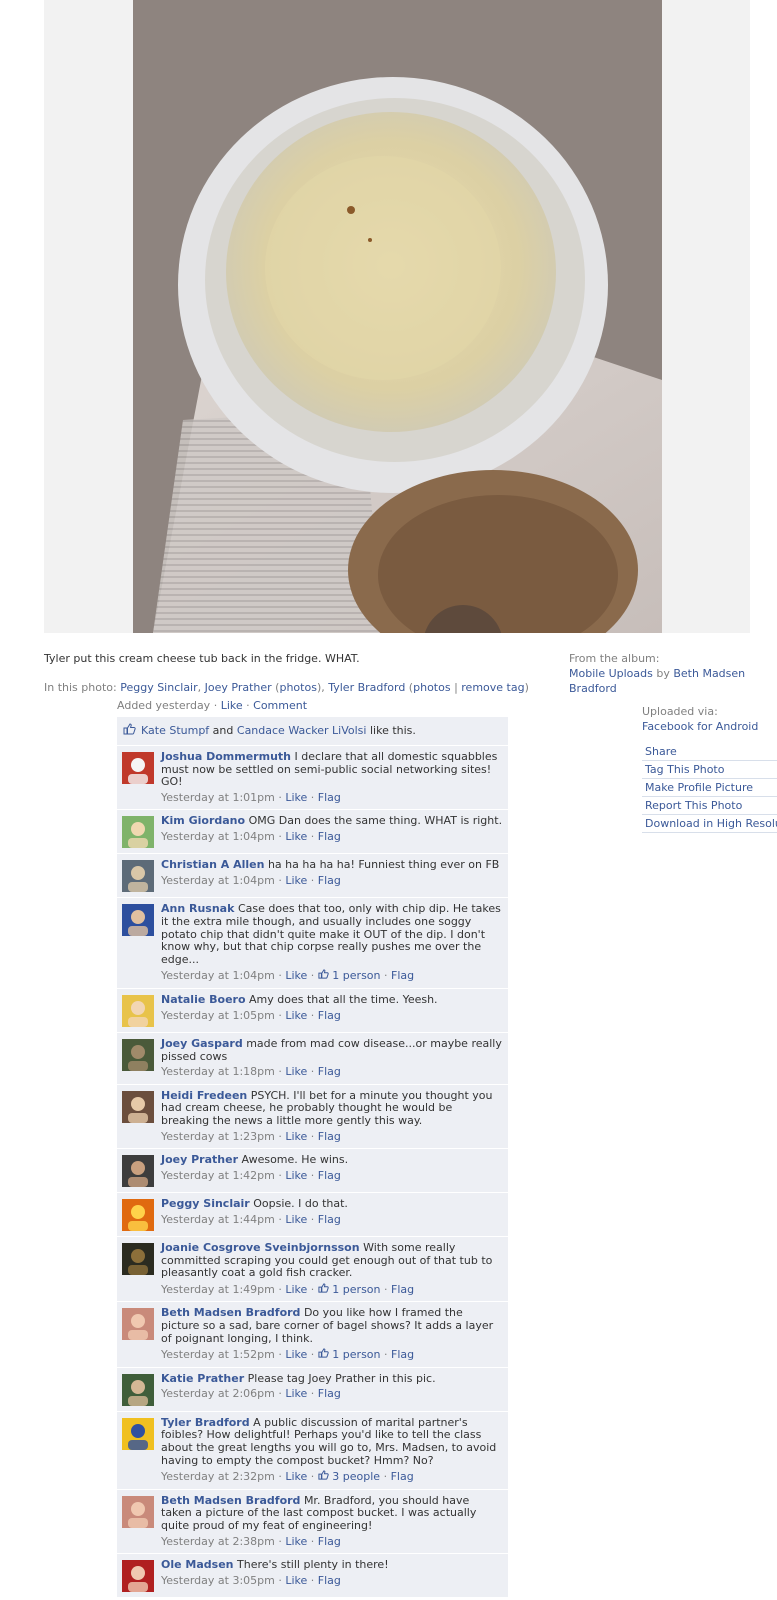  Describe the element at coordinates (709, 788) in the screenshot. I see `make-profile-picture-link: Make Profile Picture` at that location.